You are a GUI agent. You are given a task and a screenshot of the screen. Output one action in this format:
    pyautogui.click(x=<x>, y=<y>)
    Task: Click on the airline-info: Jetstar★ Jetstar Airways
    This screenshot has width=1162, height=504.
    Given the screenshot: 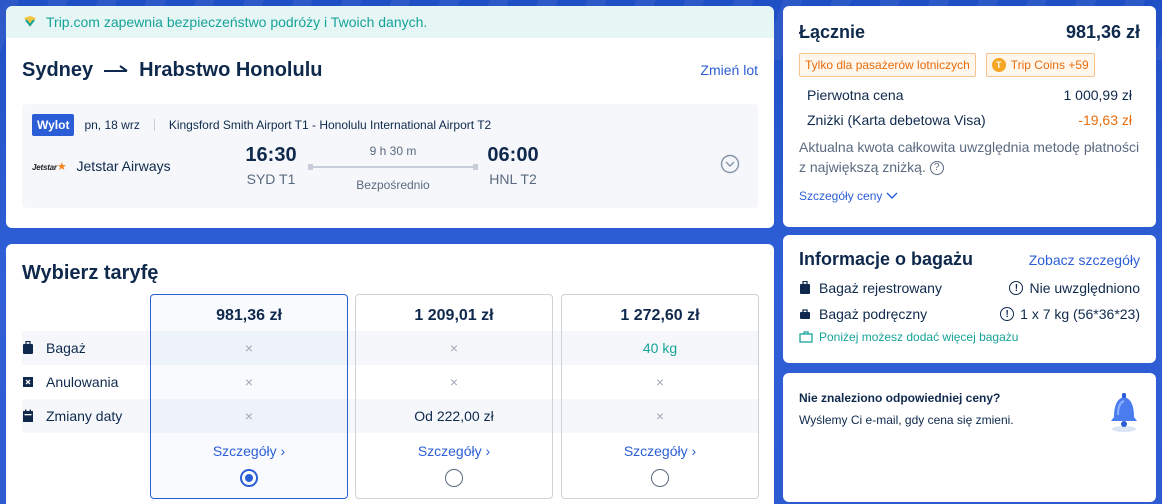 What is the action you would take?
    pyautogui.click(x=101, y=166)
    